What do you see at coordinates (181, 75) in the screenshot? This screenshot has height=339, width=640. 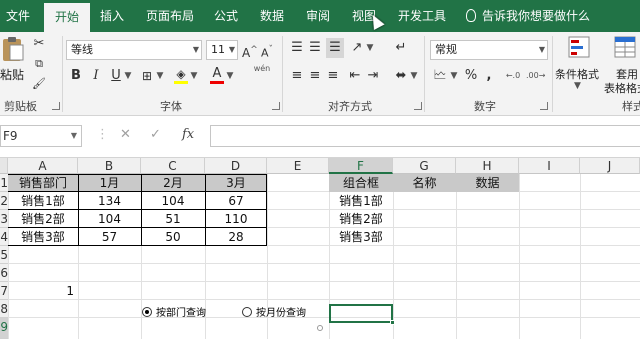 I see `fill-color-icon: ◈` at bounding box center [181, 75].